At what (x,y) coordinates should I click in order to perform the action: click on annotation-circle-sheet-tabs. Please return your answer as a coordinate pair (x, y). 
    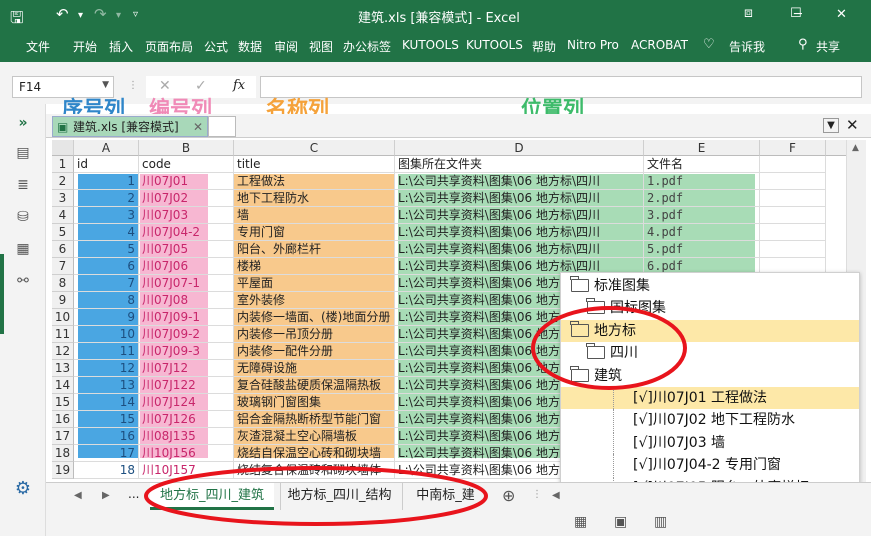
    Looking at the image, I should click on (316, 496).